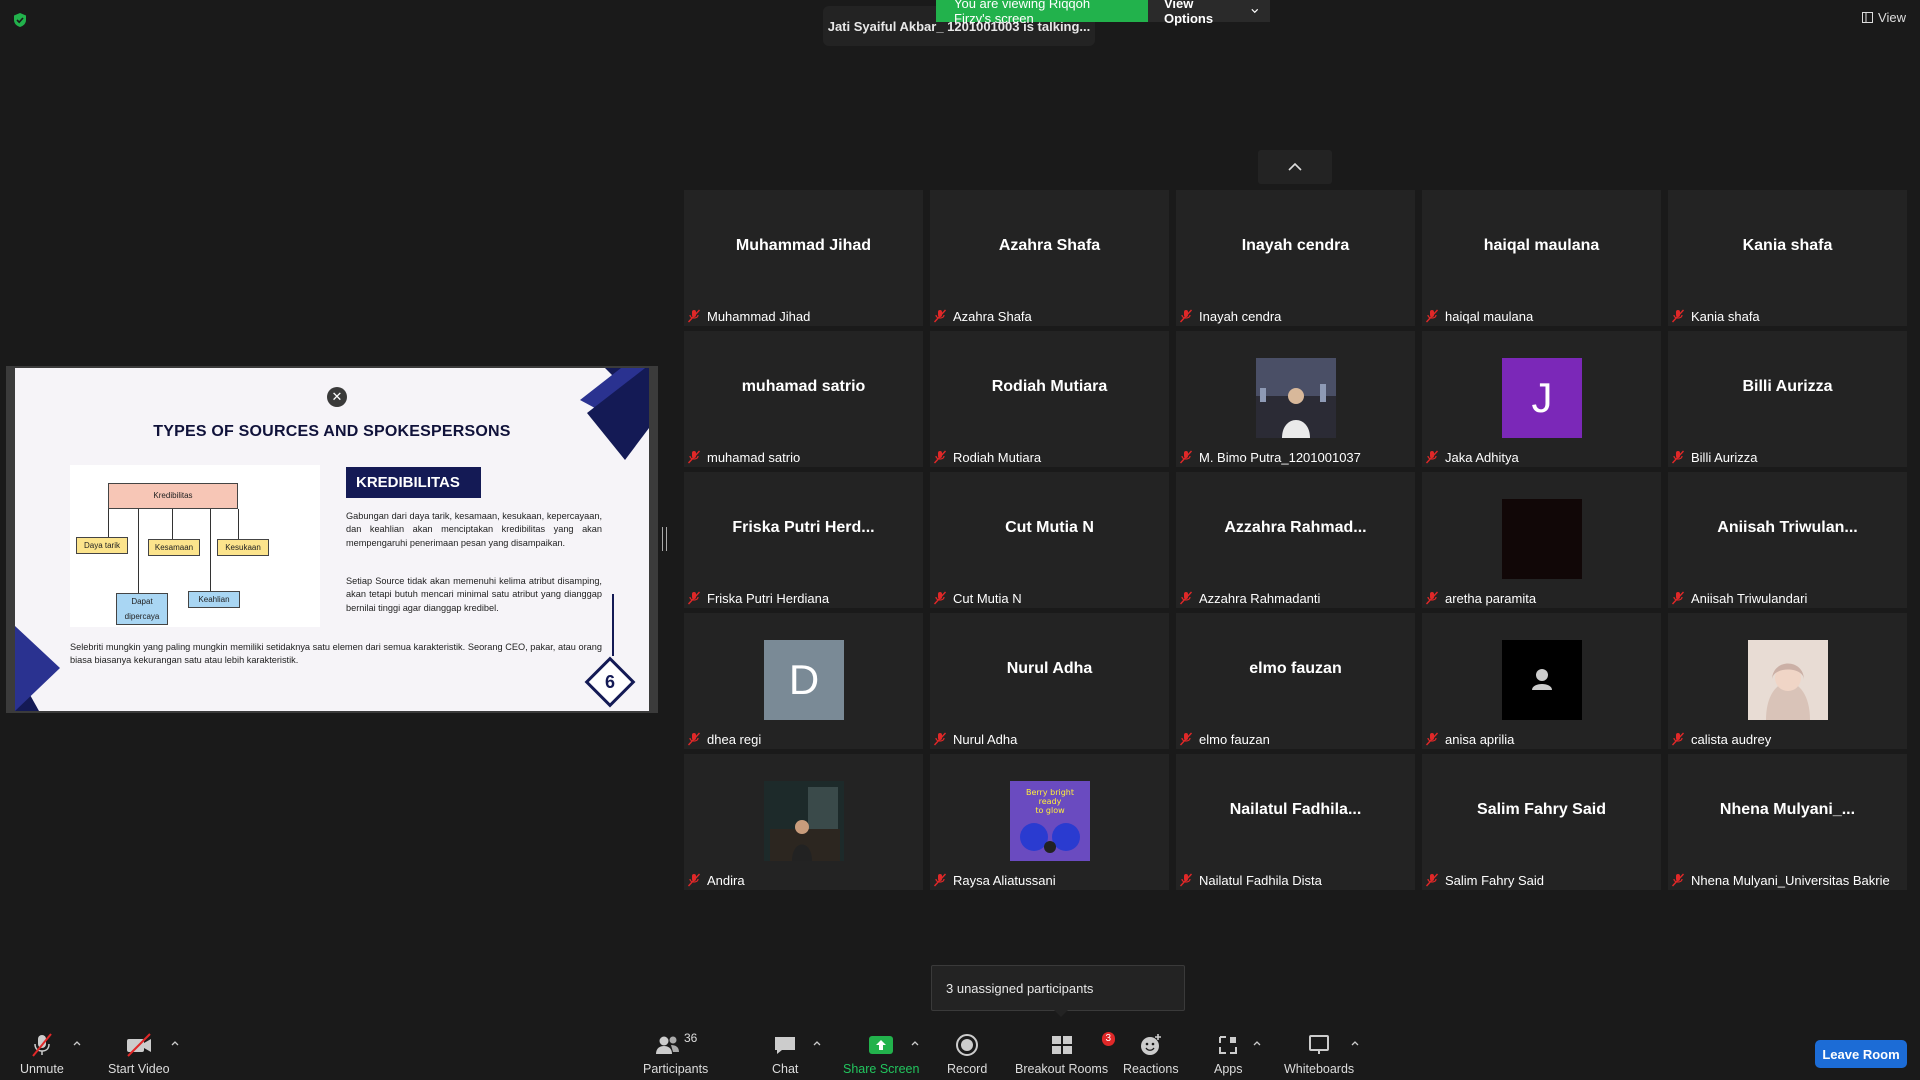 This screenshot has height=1080, width=1920. Describe the element at coordinates (881, 1069) in the screenshot. I see `share-screen-label: Share Screen` at that location.